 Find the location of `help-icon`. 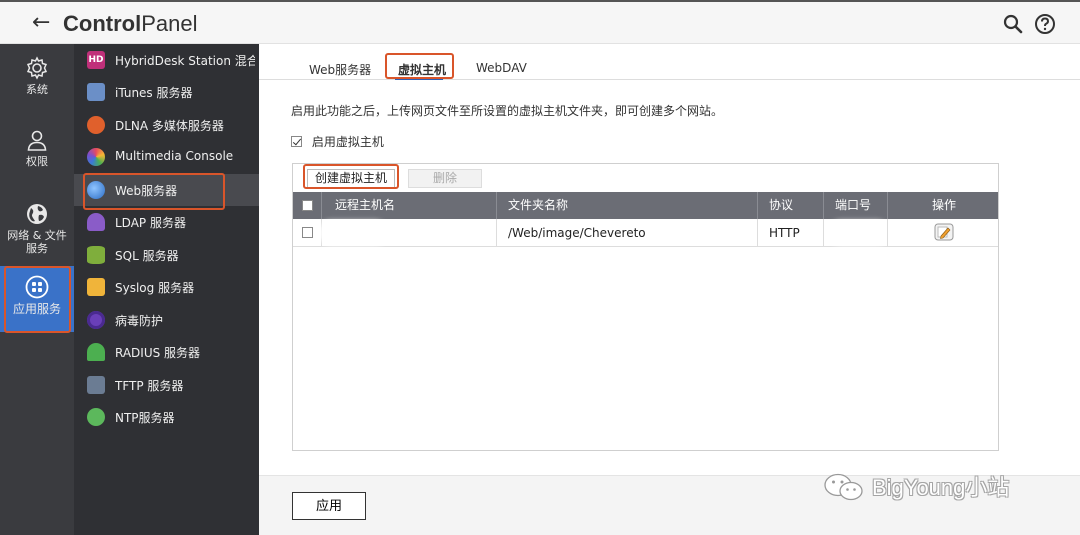

help-icon is located at coordinates (1045, 24).